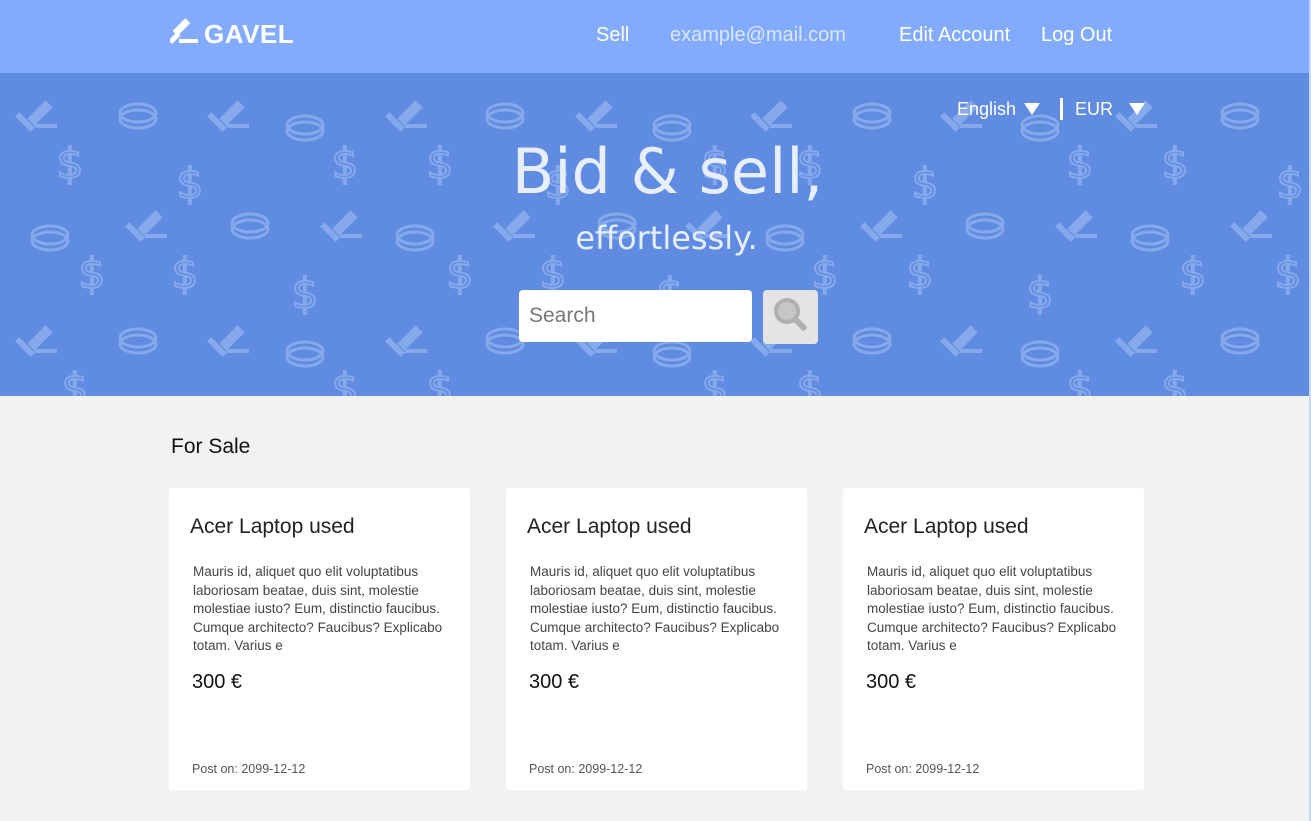 The width and height of the screenshot is (1311, 821). Describe the element at coordinates (667, 171) in the screenshot. I see `hero-title: Bid & sell,` at that location.